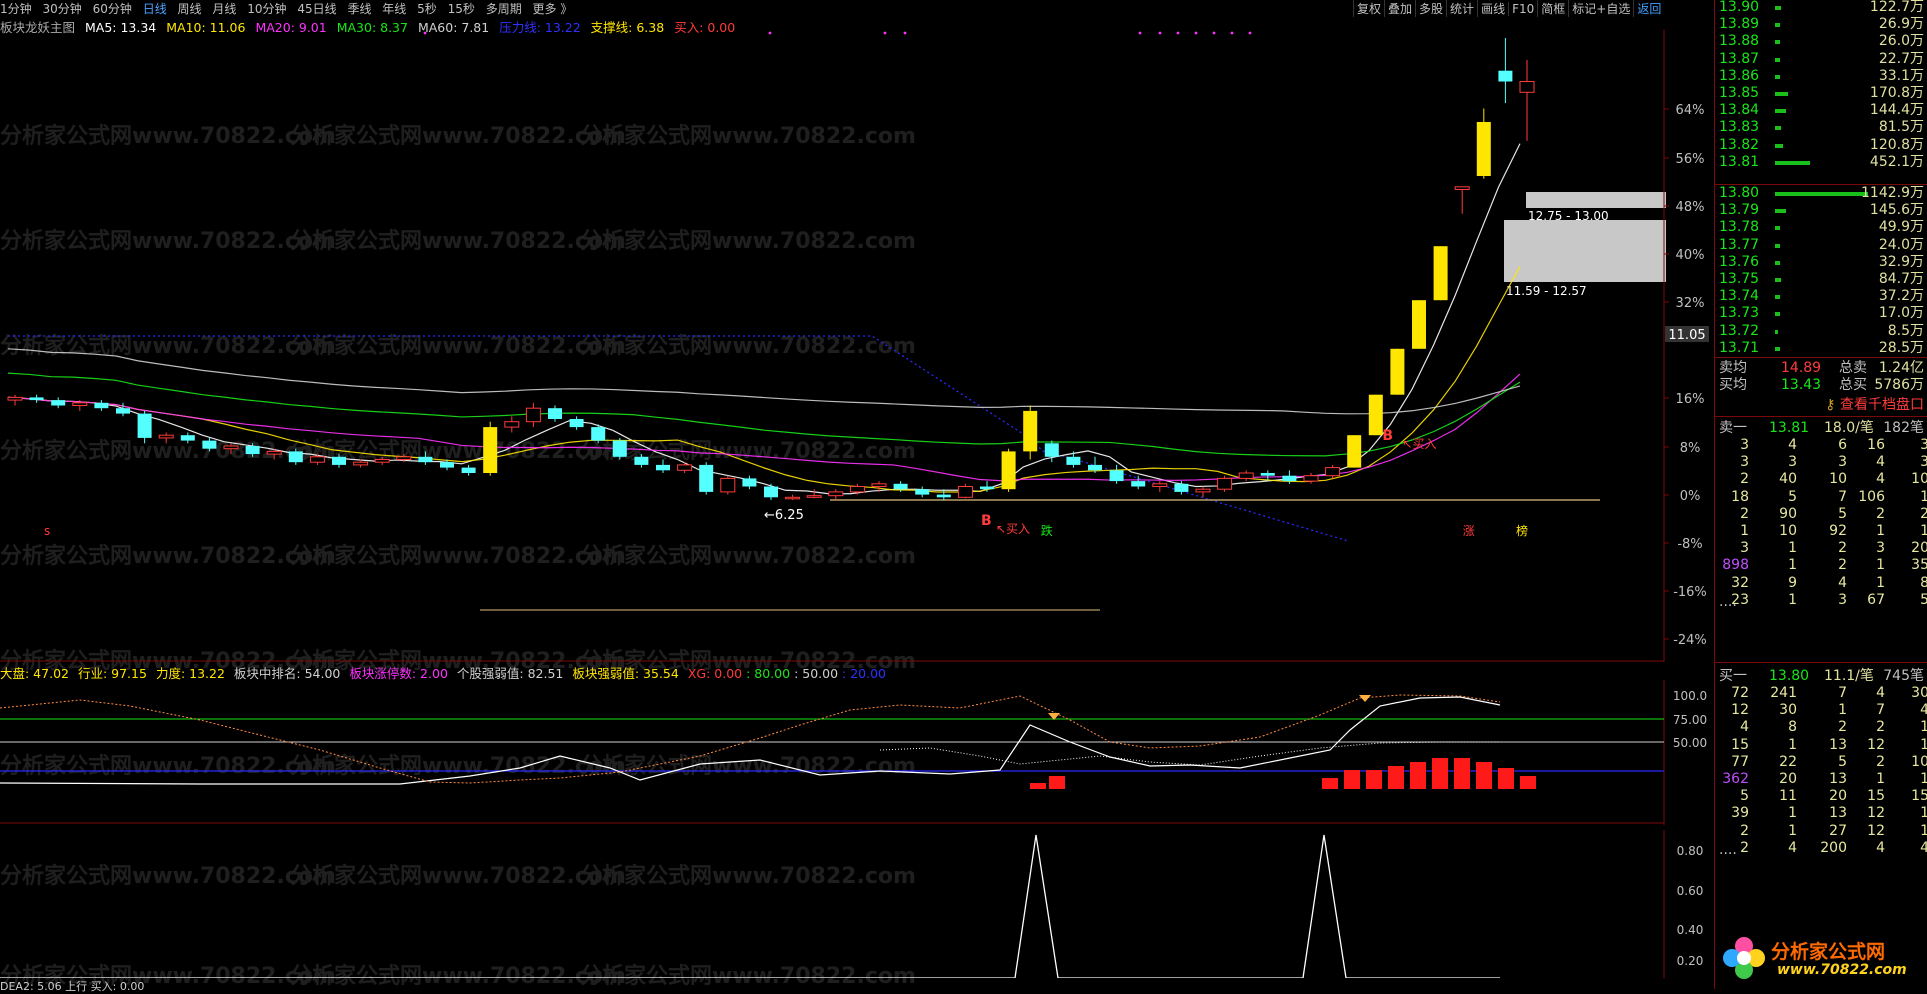 The image size is (1927, 994). Describe the element at coordinates (1792, 582) in the screenshot. I see `queue-cell: 9` at that location.